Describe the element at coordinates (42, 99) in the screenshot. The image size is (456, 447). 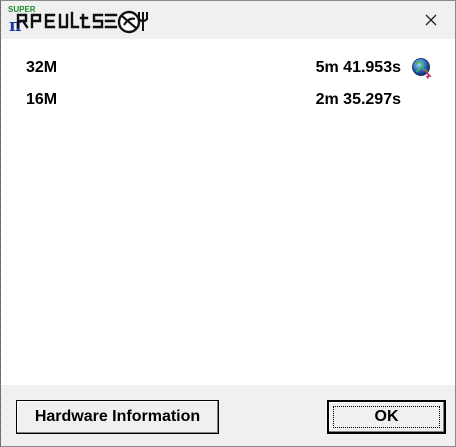
I see `result-size: 16M` at that location.